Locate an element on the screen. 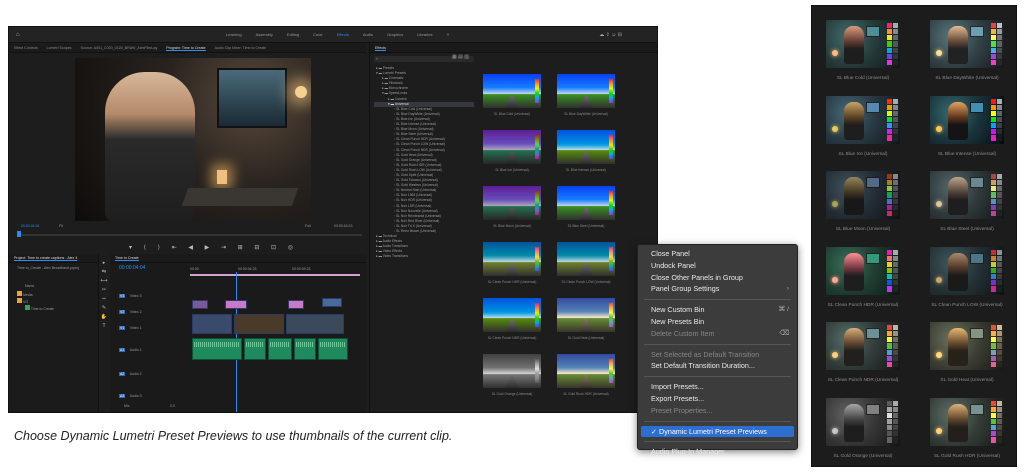 This screenshot has width=1024, height=475. color-swatch-strip is located at coordinates (537, 371).